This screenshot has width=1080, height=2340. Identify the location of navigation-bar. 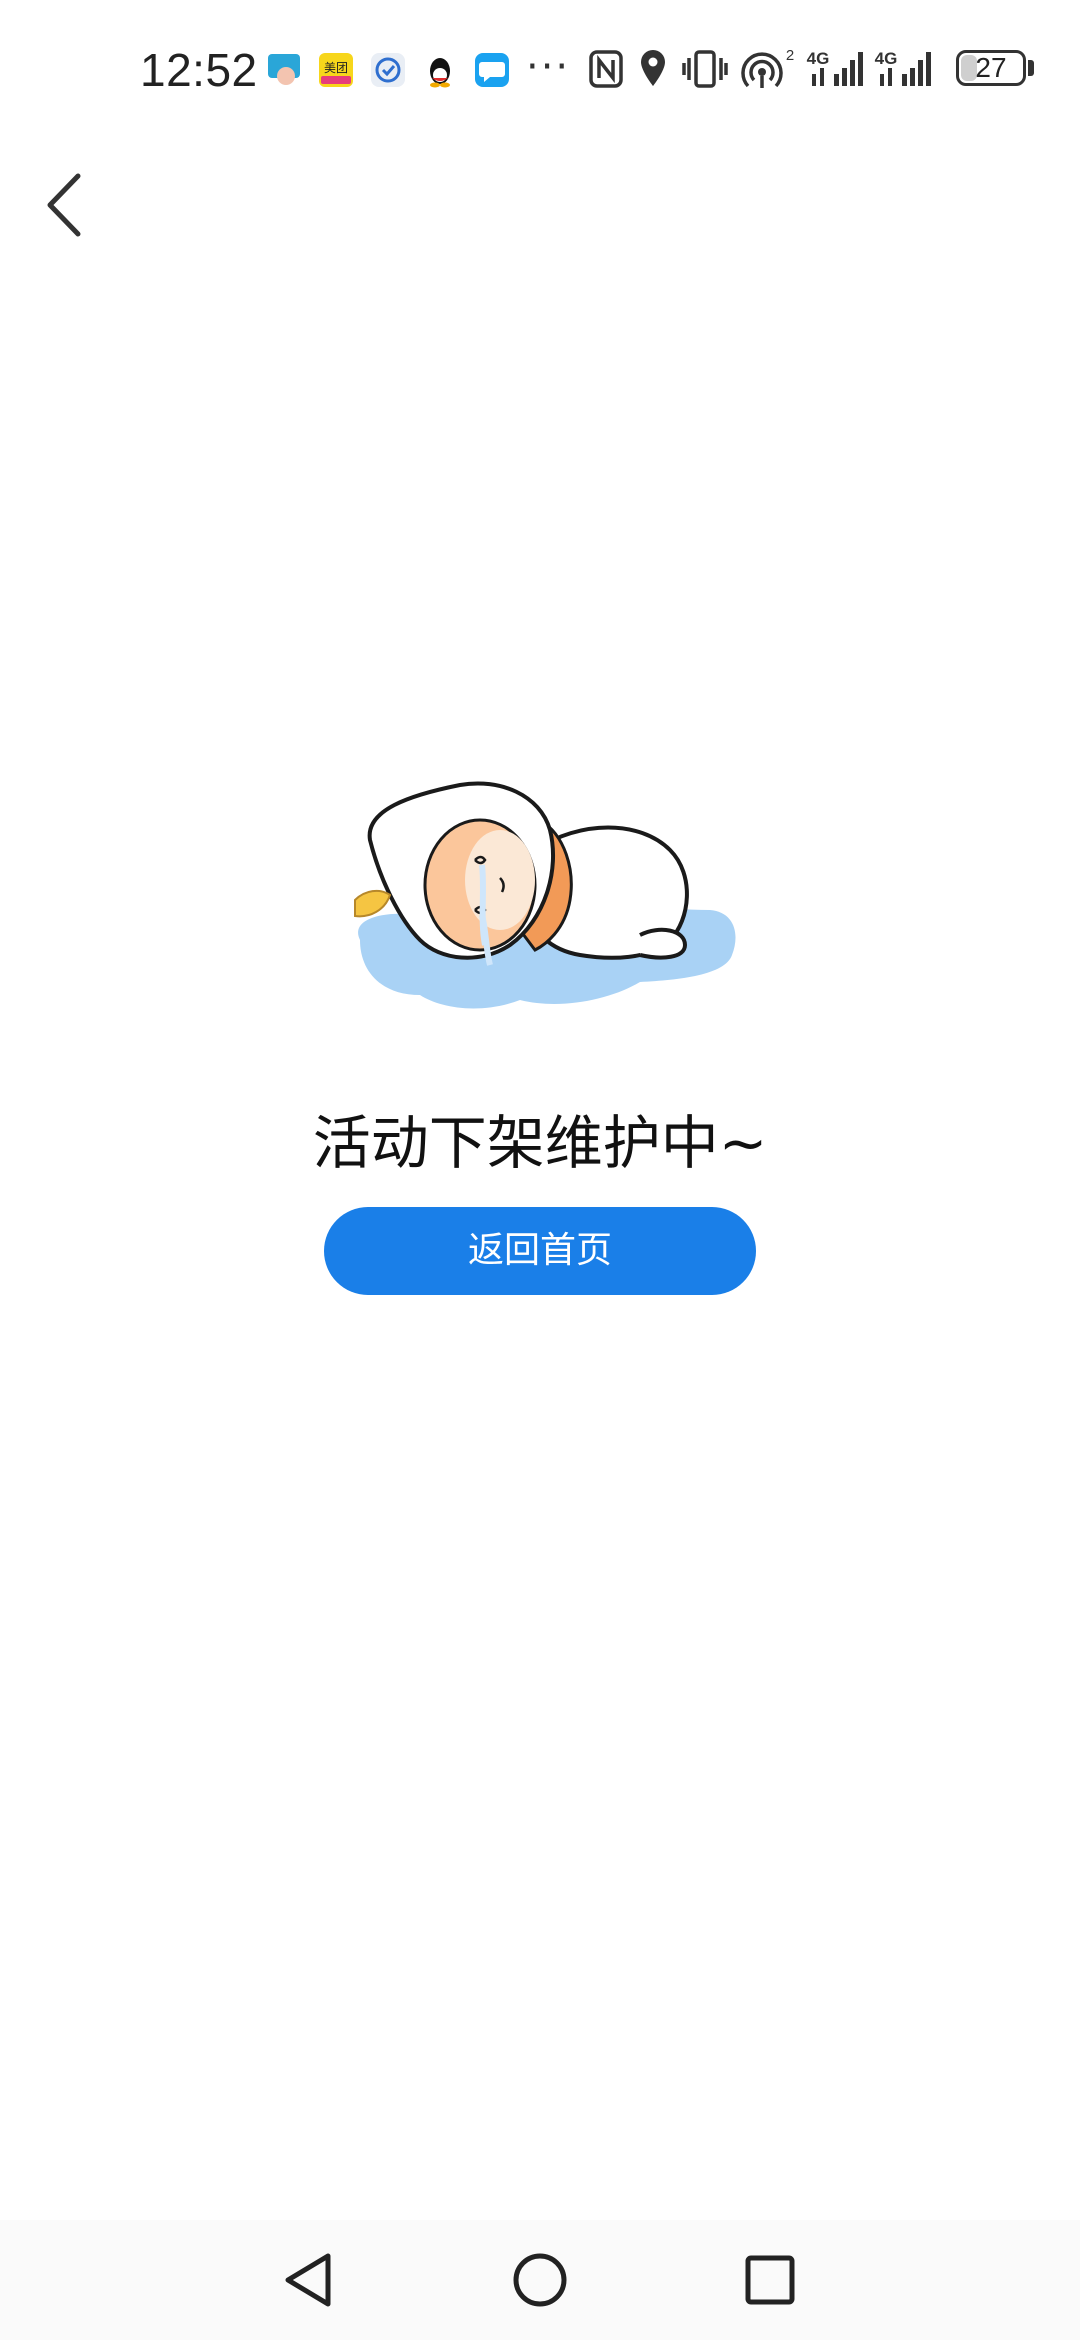
(540, 2280).